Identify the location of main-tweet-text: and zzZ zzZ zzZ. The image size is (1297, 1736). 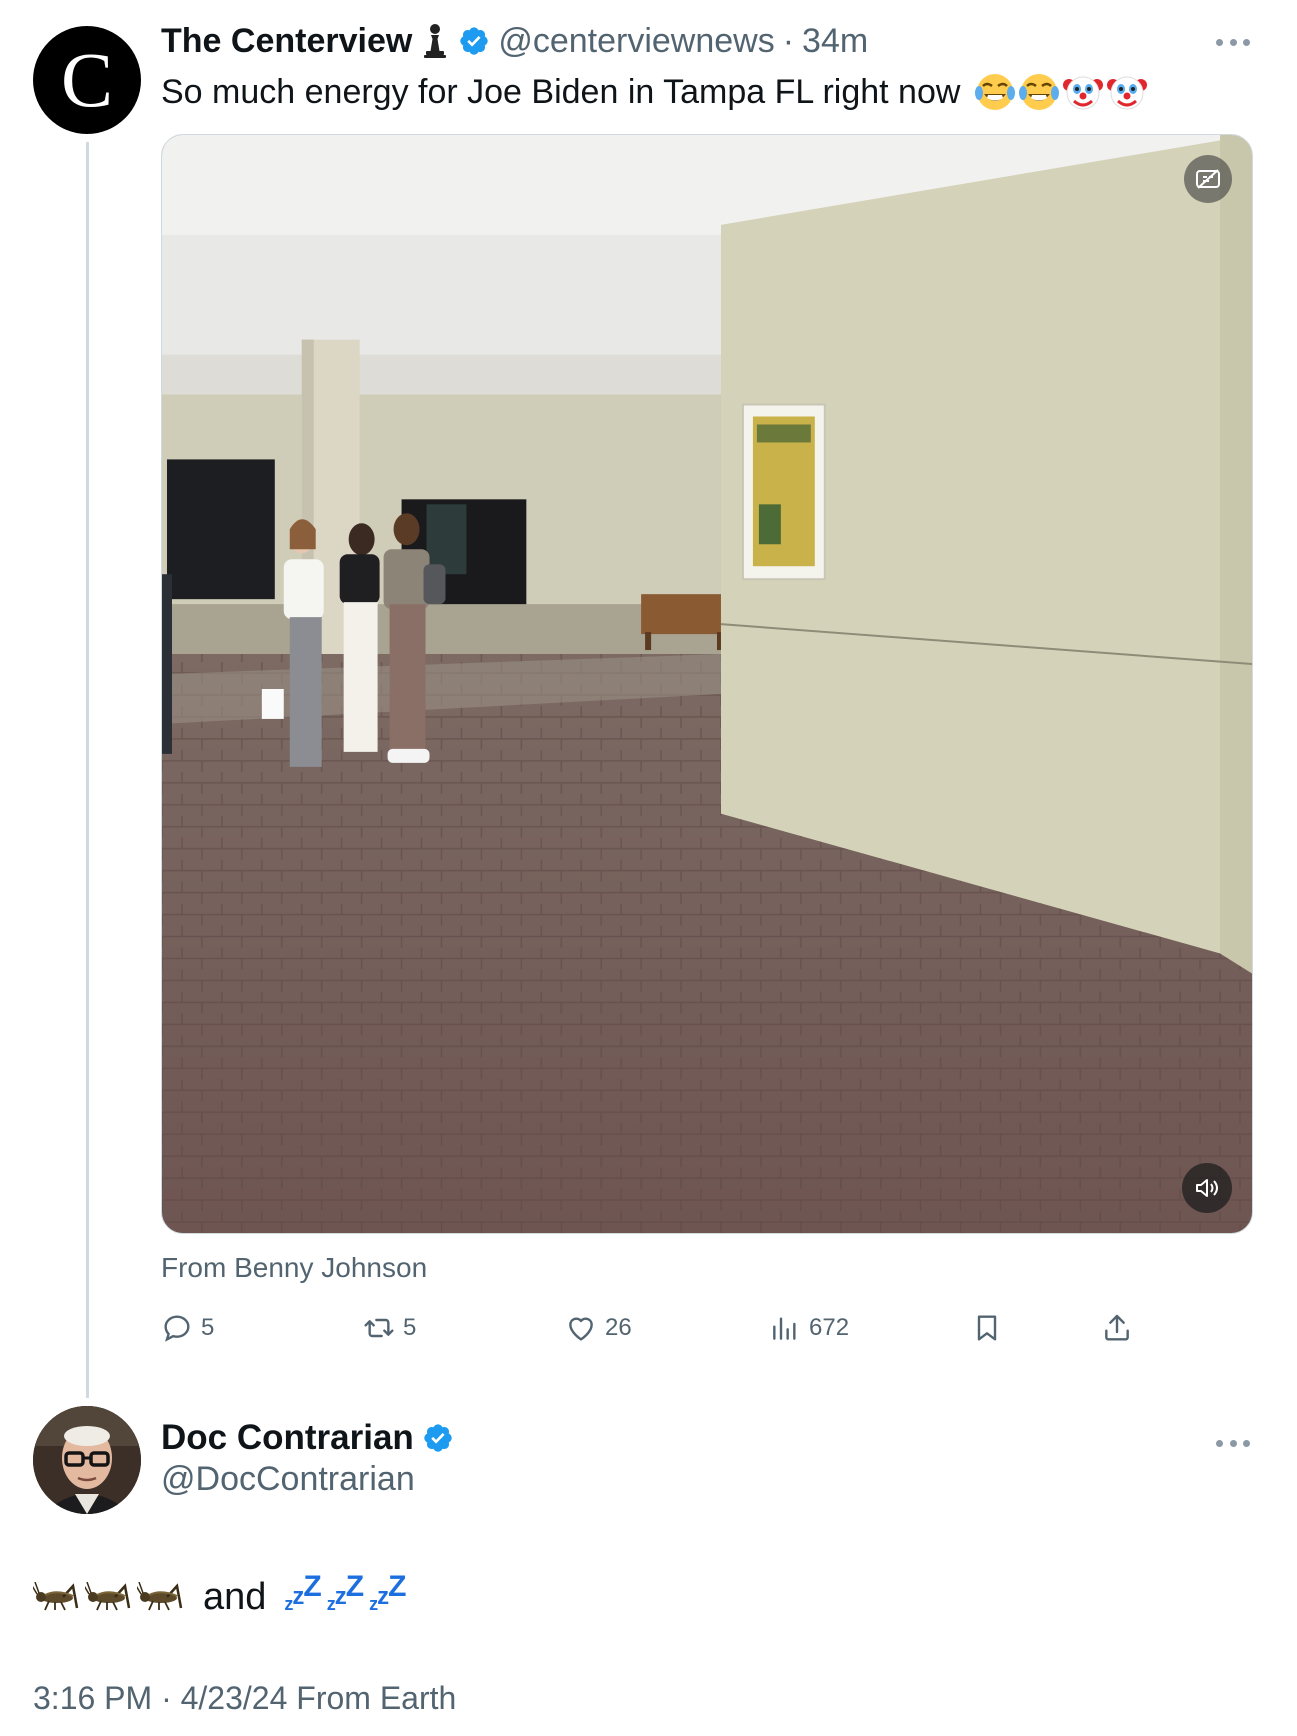
(219, 1596).